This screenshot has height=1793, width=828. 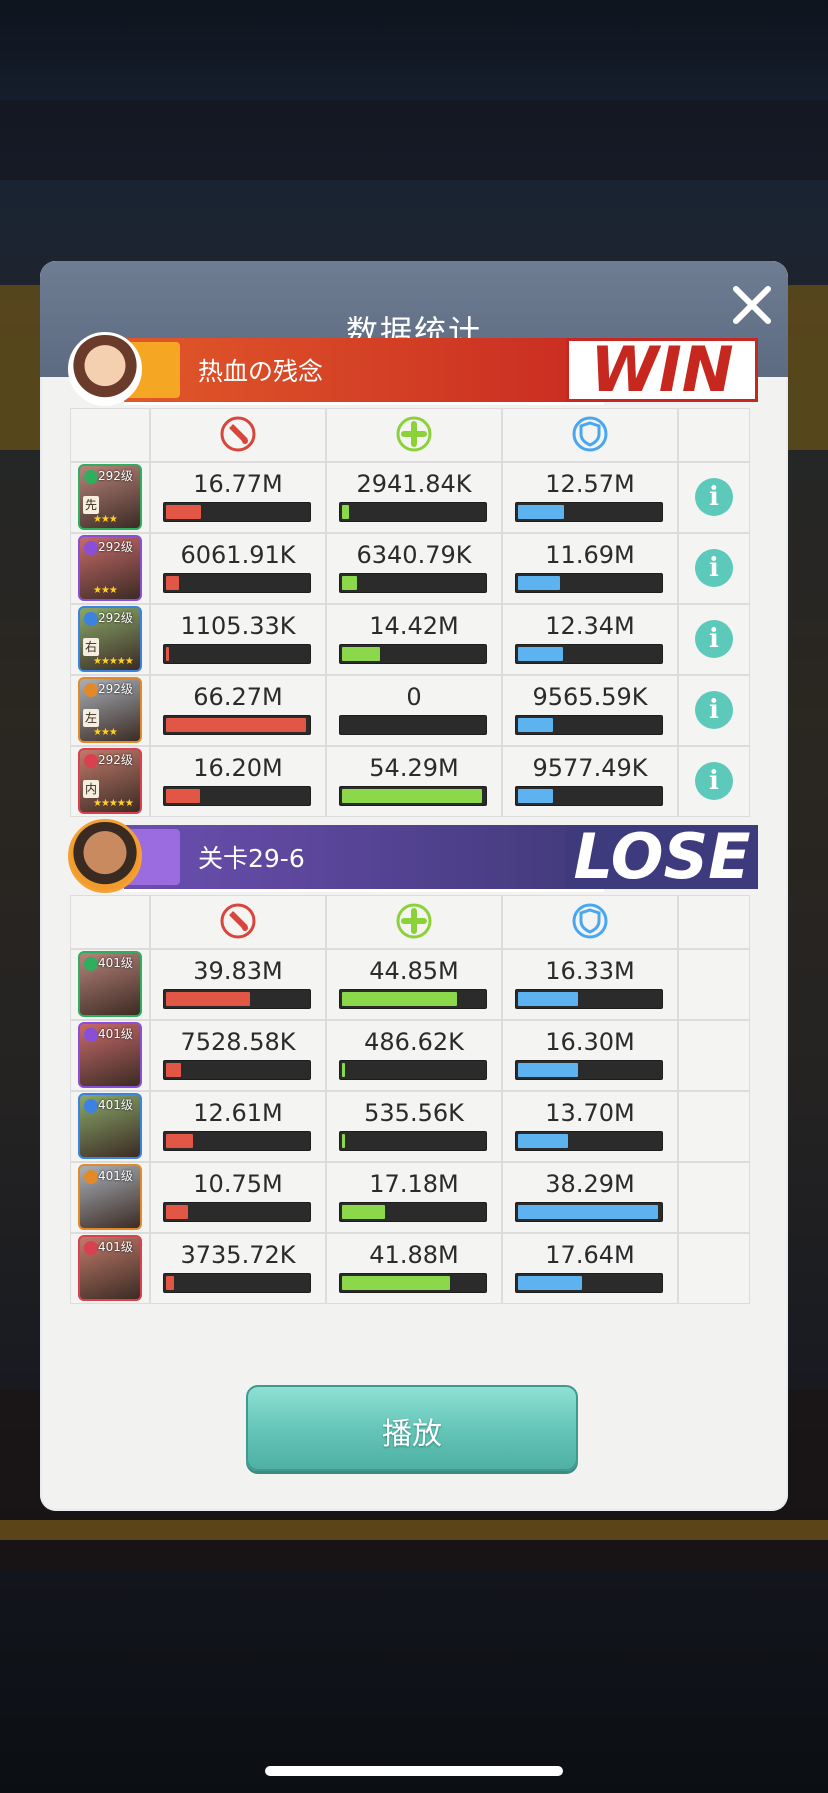 What do you see at coordinates (414, 626) in the screenshot?
I see `heal-value: 14.42M` at bounding box center [414, 626].